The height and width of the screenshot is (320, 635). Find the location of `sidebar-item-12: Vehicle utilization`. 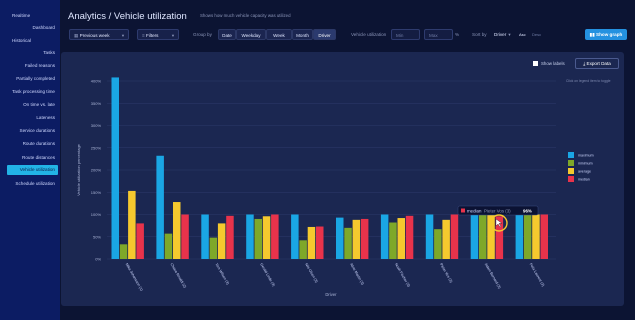

sidebar-item-12: Vehicle utilization is located at coordinates (32, 170).